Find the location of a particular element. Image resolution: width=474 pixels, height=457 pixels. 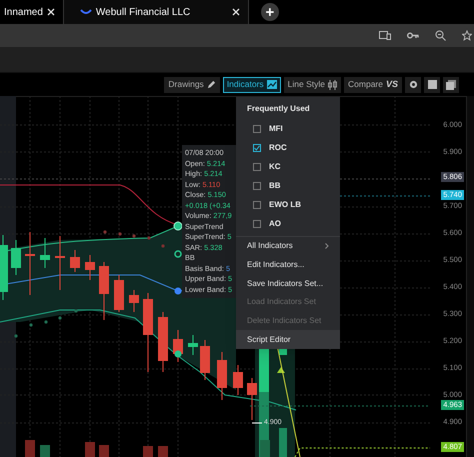

indicator-option: EWO LB is located at coordinates (288, 204).